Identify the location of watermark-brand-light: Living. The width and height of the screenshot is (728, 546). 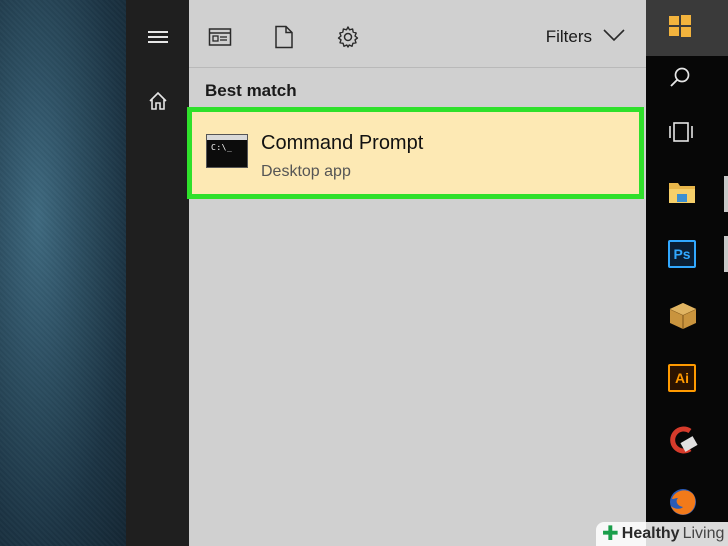
(703, 533).